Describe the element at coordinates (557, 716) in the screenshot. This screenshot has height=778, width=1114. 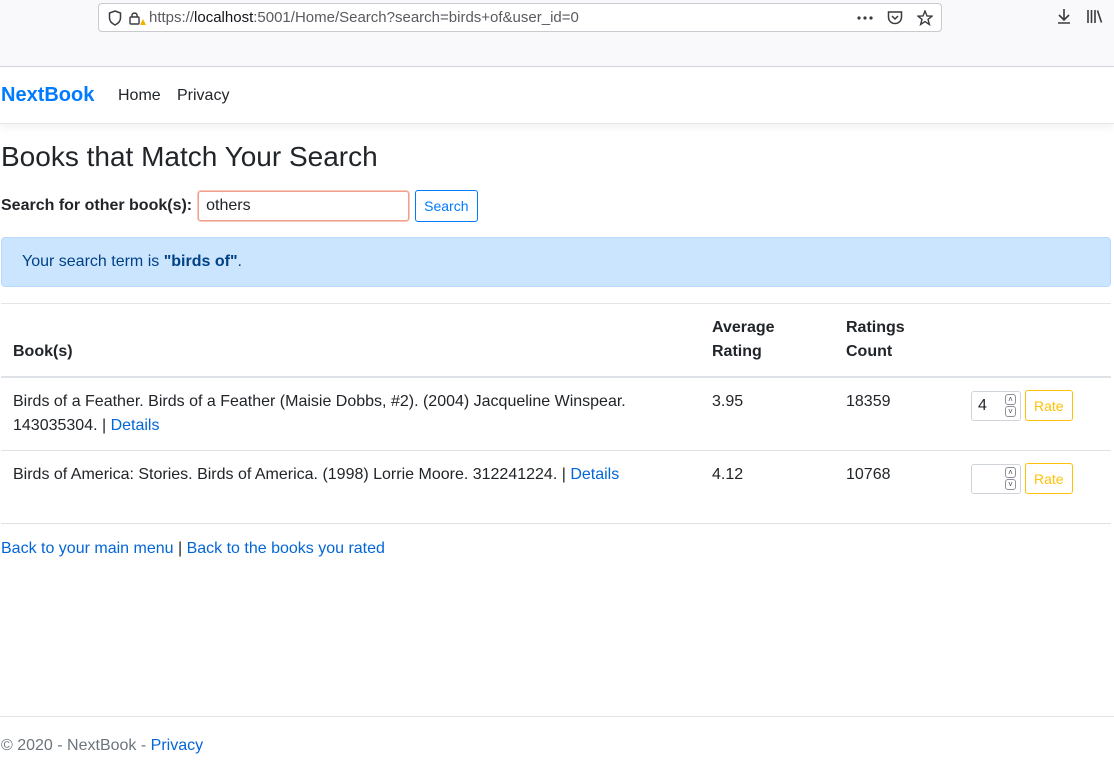
I see `footer-divider` at that location.